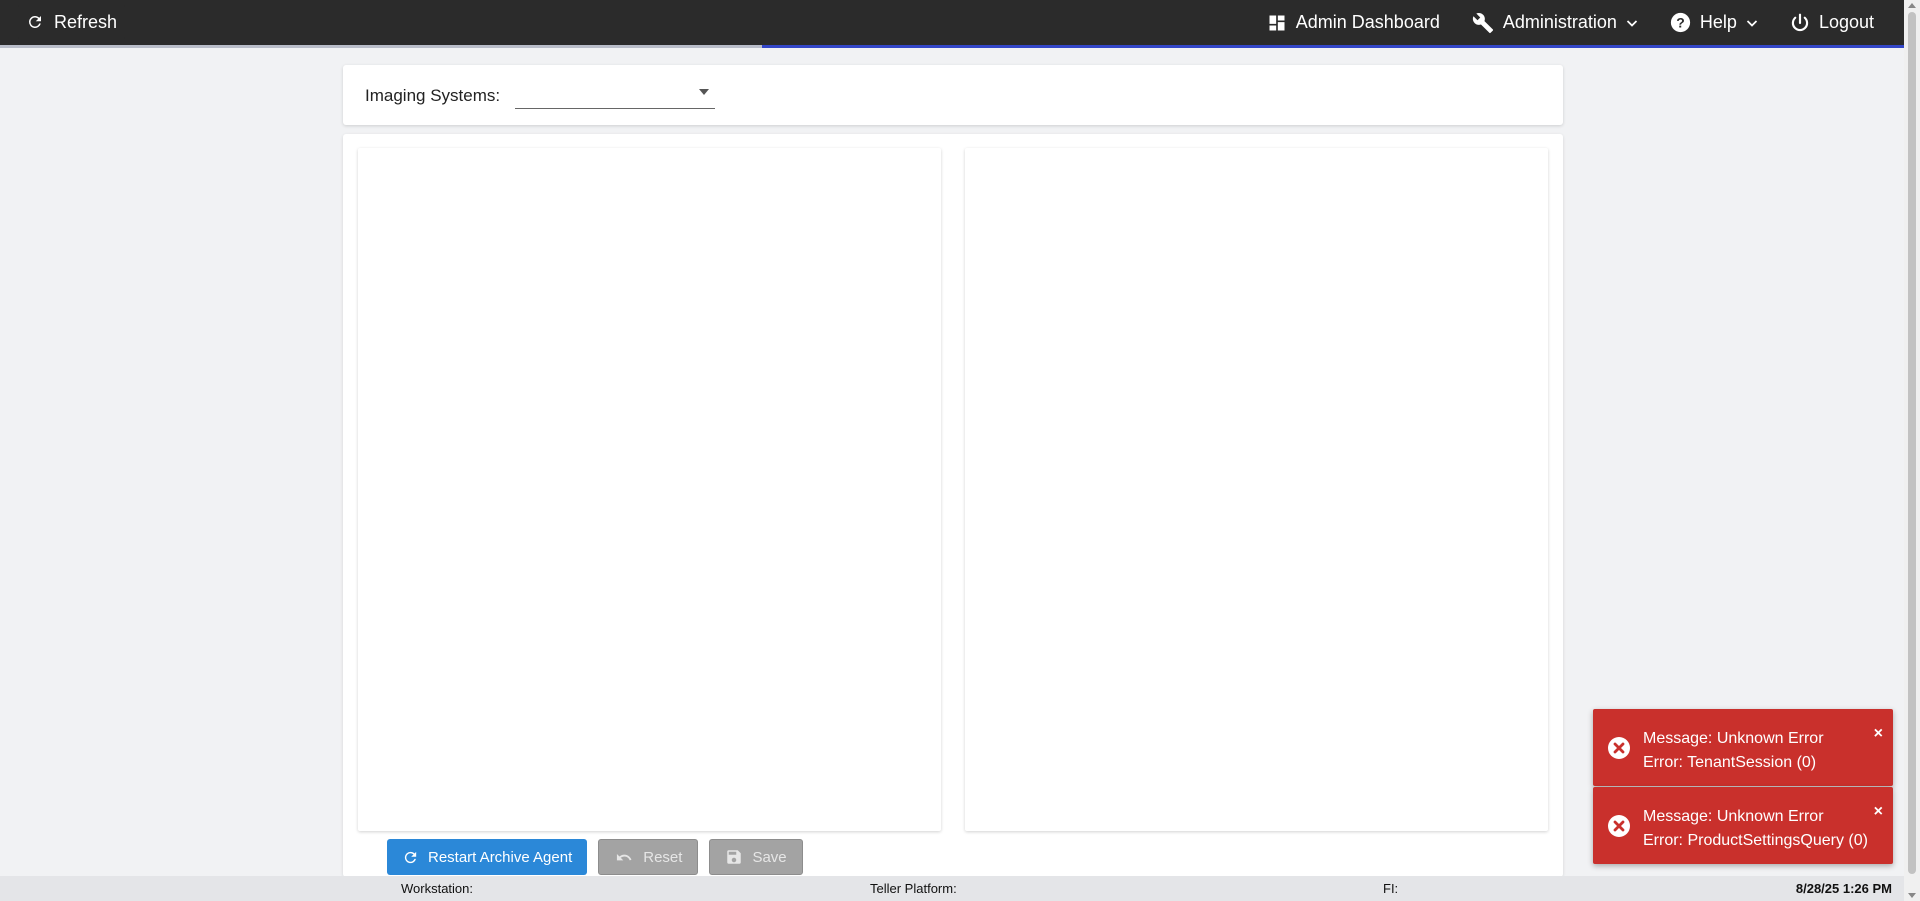  I want to click on restart-archive-agent-button: Restart Archive Agent, so click(487, 857).